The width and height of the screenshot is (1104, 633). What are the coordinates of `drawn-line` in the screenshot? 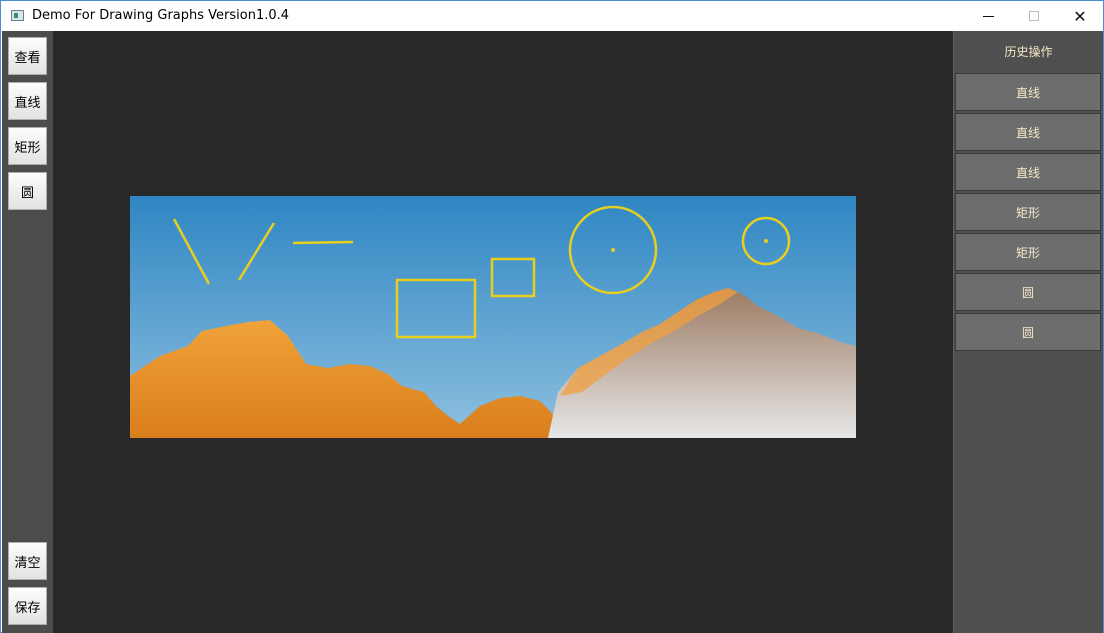 It's located at (323, 242).